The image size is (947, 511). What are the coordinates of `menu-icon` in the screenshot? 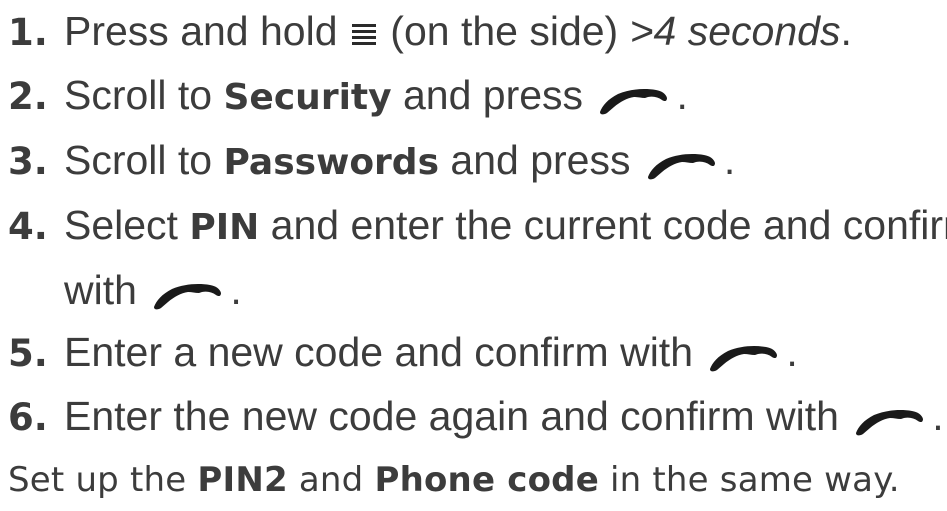 It's located at (364, 23).